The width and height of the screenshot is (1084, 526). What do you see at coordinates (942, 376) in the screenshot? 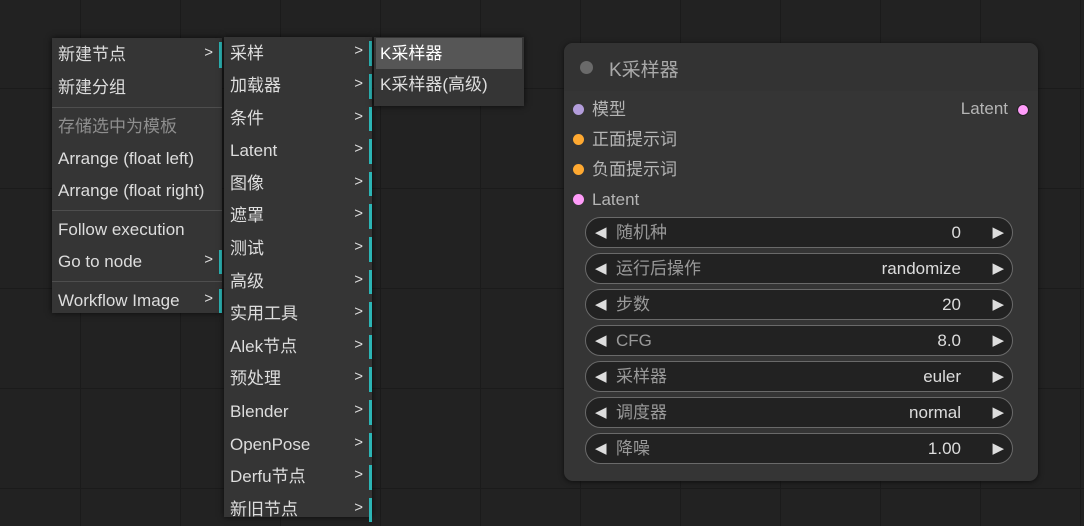
I see `widget-value: euler` at bounding box center [942, 376].